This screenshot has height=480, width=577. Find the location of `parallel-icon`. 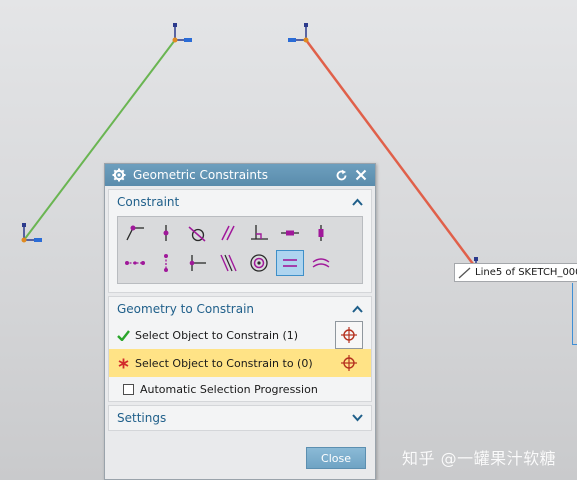

parallel-icon is located at coordinates (228, 233).